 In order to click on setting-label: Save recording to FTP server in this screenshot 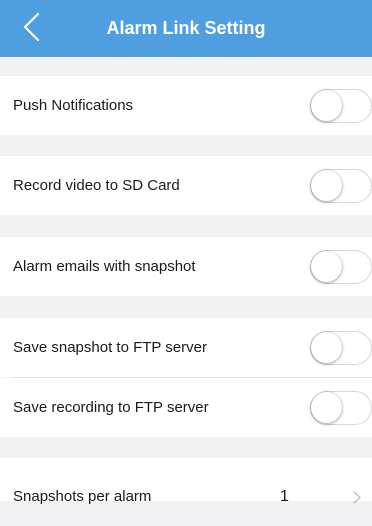, I will do `click(111, 407)`.